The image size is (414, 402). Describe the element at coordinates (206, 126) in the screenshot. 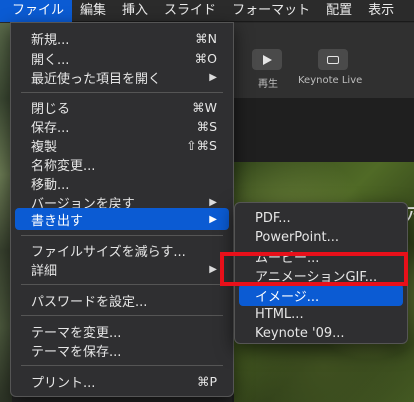

I see `shortcut-label: ⌘S` at that location.